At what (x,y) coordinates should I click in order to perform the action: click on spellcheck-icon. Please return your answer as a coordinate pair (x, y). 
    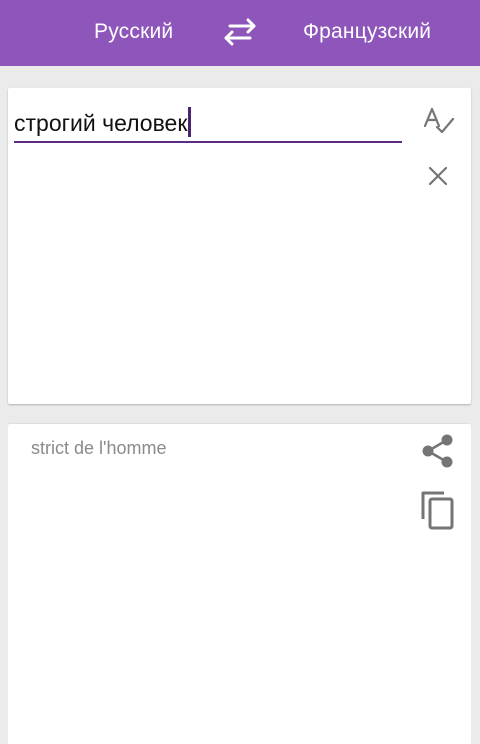
    Looking at the image, I should click on (439, 120).